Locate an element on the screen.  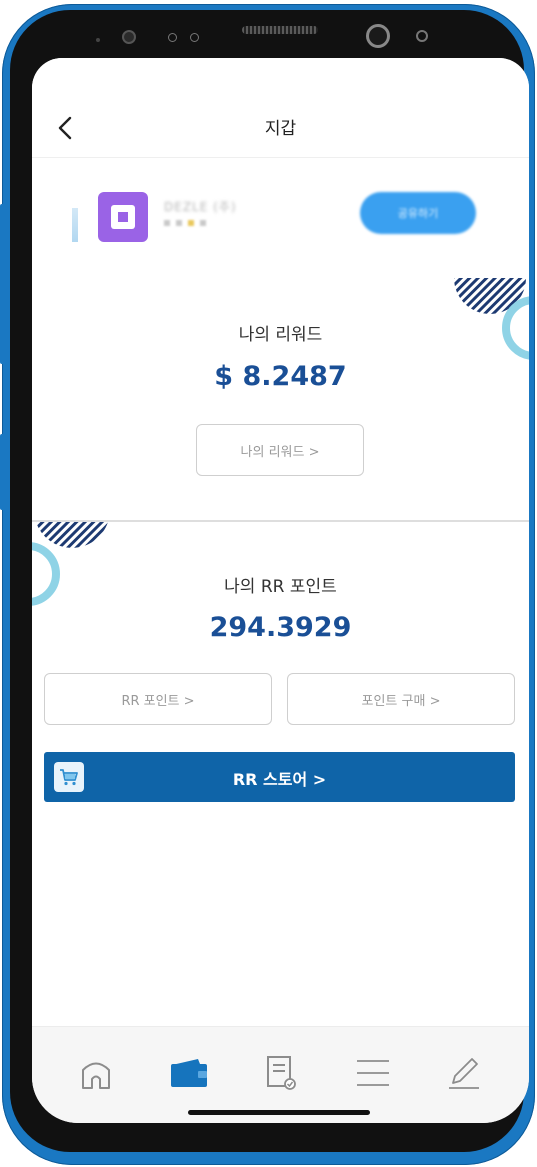
phone-side-button-volume is located at coordinates (4, 284).